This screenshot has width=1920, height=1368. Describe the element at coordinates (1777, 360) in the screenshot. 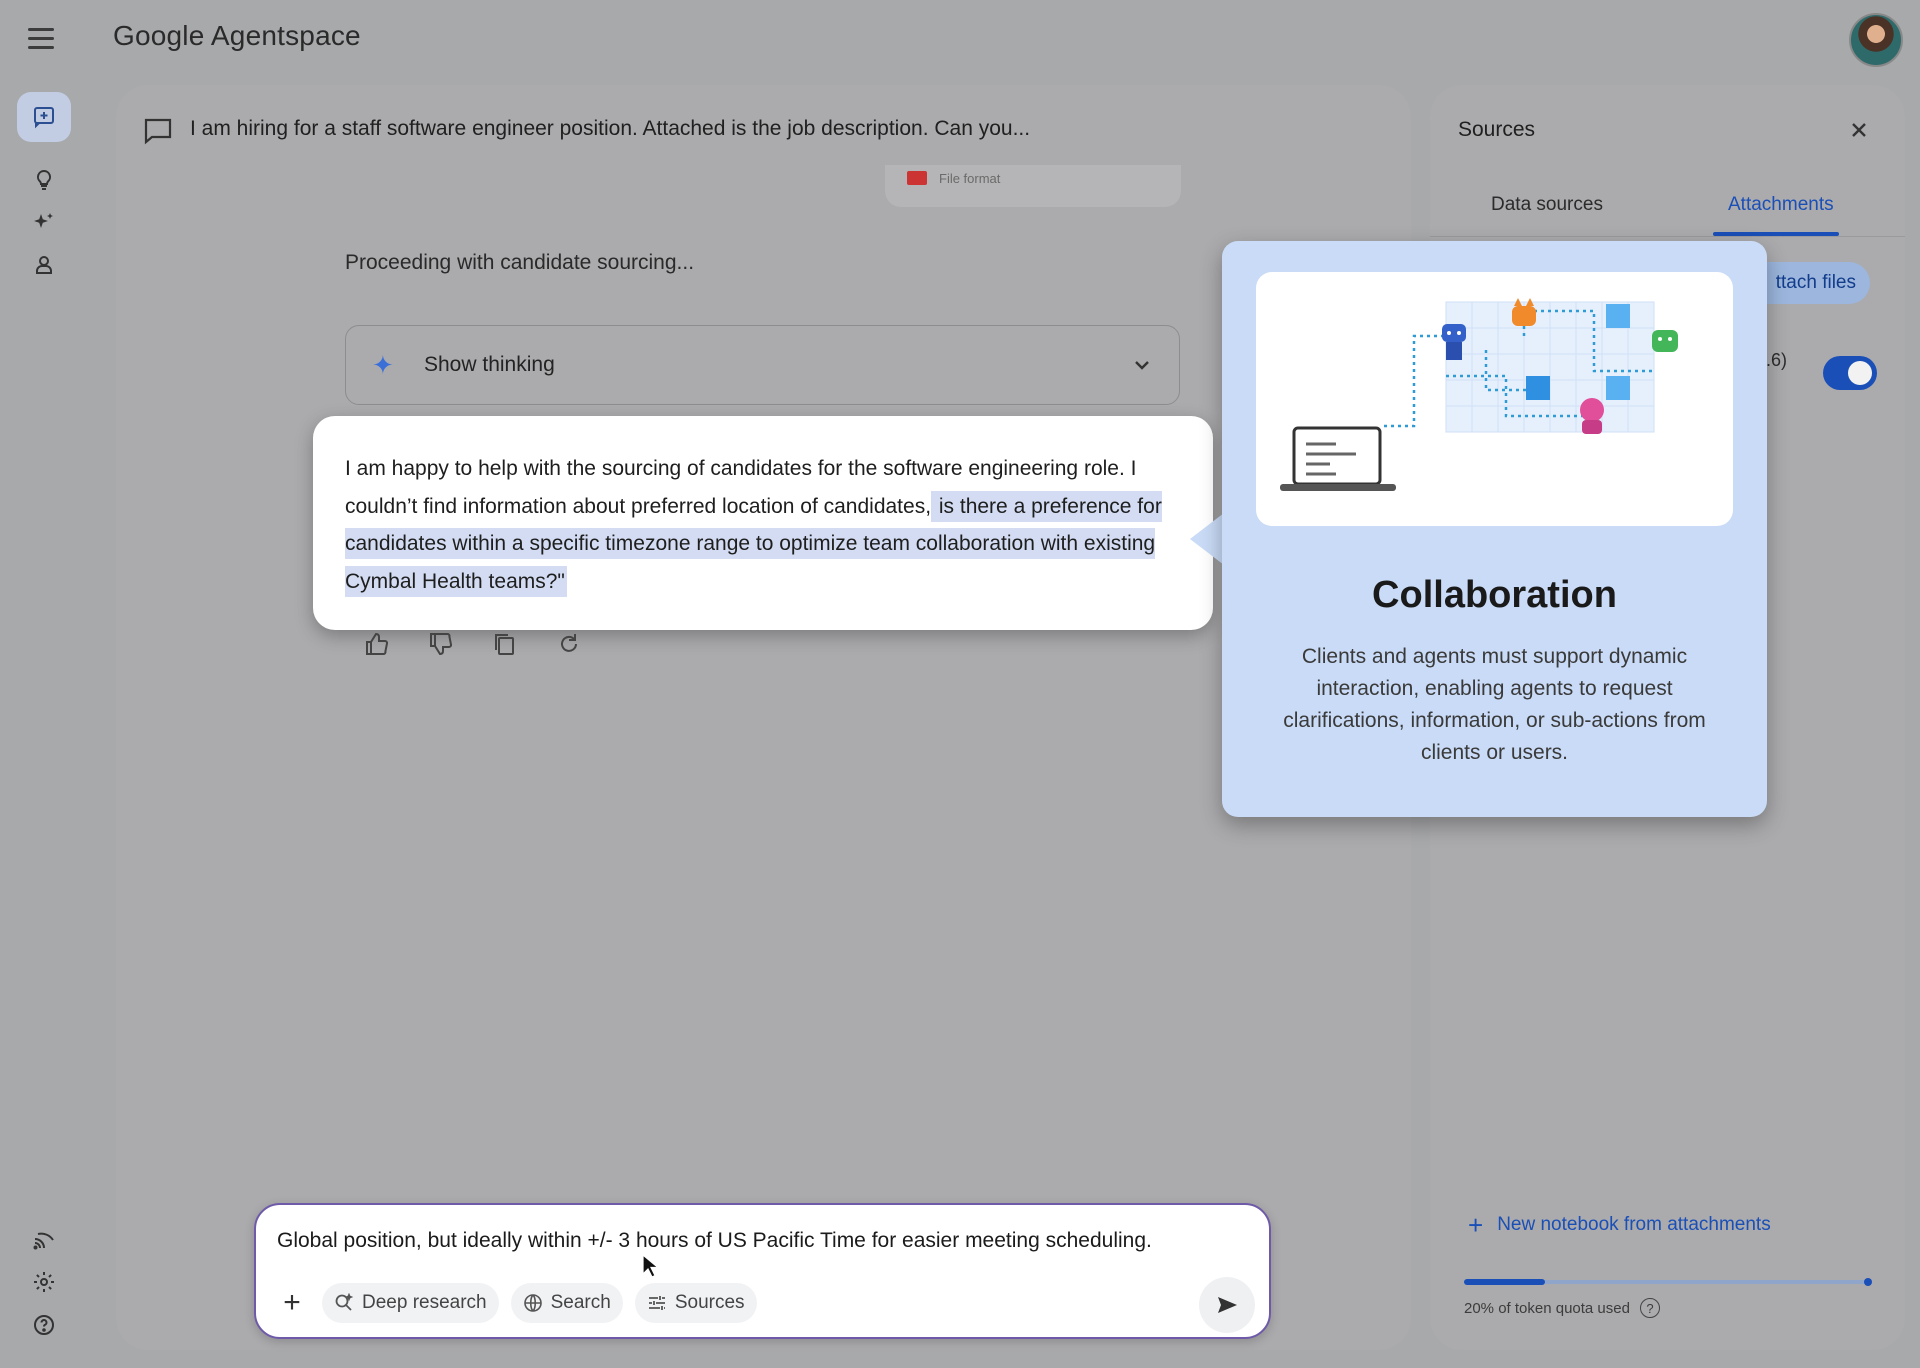

I see `attachment-item-label: .6)` at that location.